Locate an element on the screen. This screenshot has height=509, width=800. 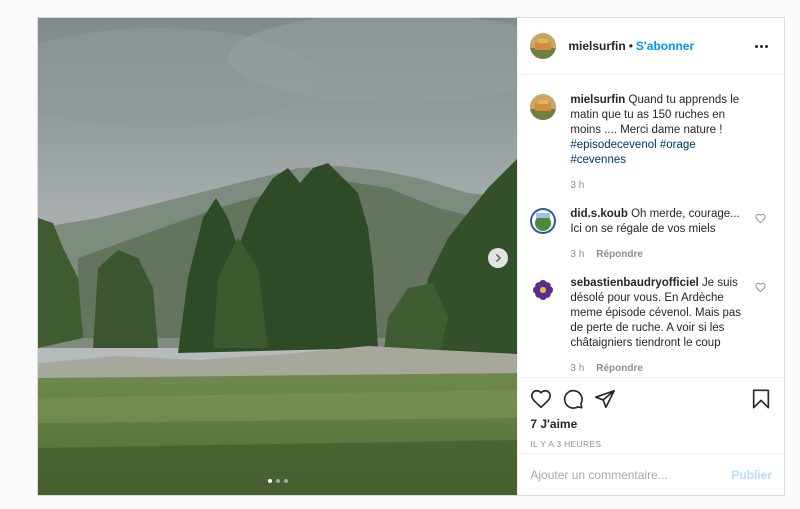
author-avatar-image is located at coordinates (543, 46).